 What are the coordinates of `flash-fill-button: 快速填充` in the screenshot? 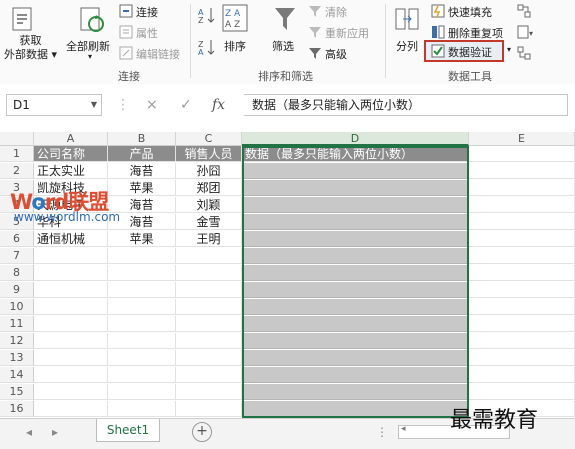 It's located at (470, 12).